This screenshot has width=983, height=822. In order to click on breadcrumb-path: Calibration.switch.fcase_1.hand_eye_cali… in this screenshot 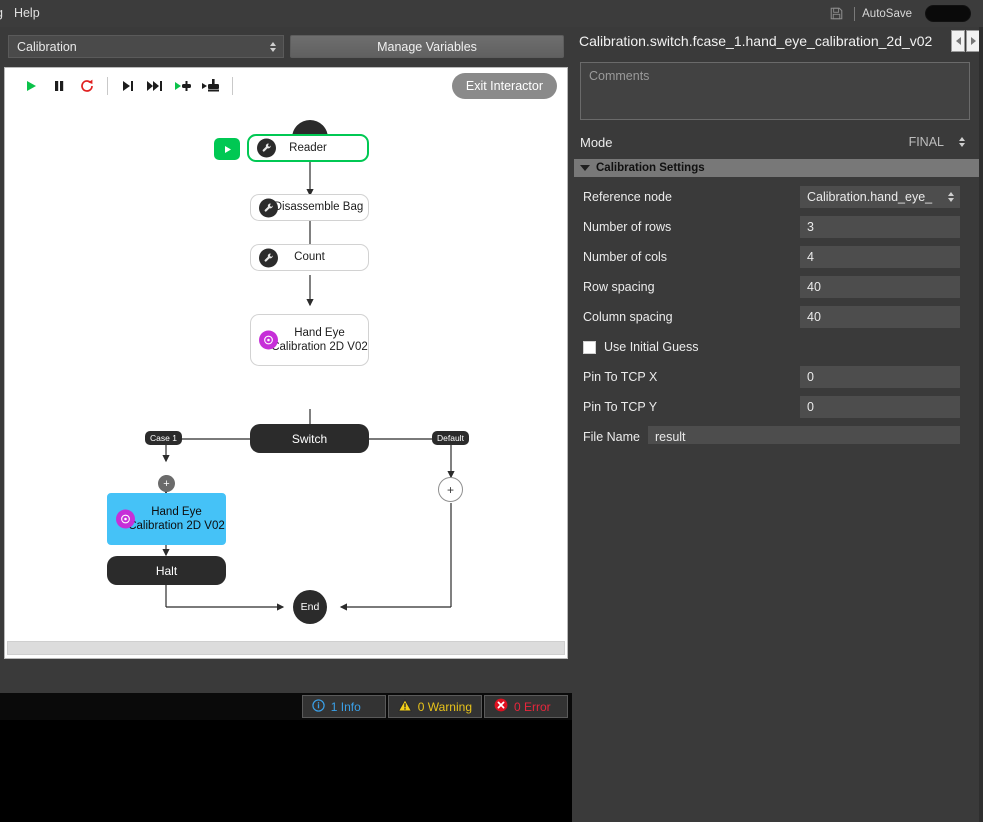, I will do `click(762, 41)`.